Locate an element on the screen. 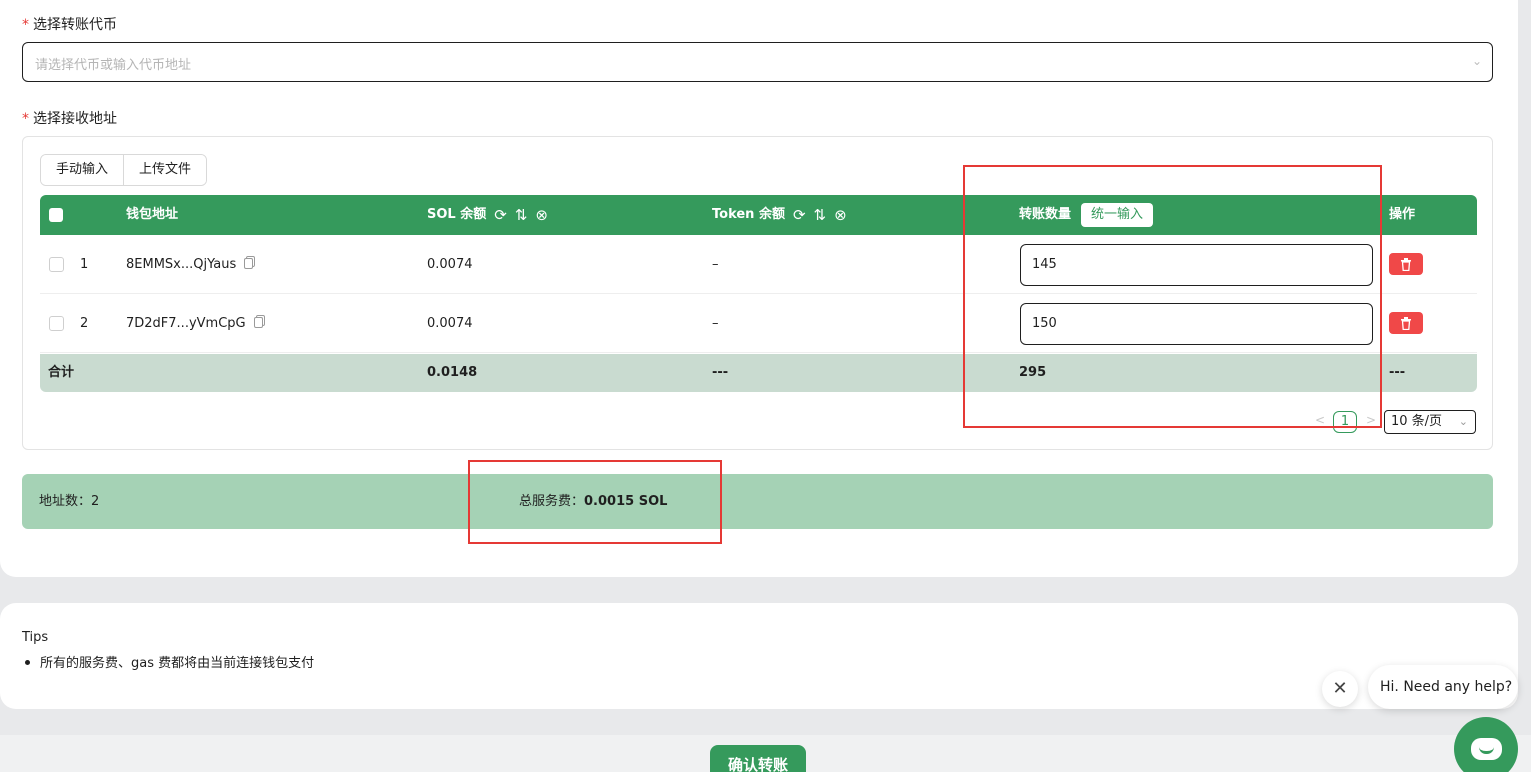 Image resolution: width=1531 pixels, height=772 pixels. total-amount: 295 is located at coordinates (1033, 372).